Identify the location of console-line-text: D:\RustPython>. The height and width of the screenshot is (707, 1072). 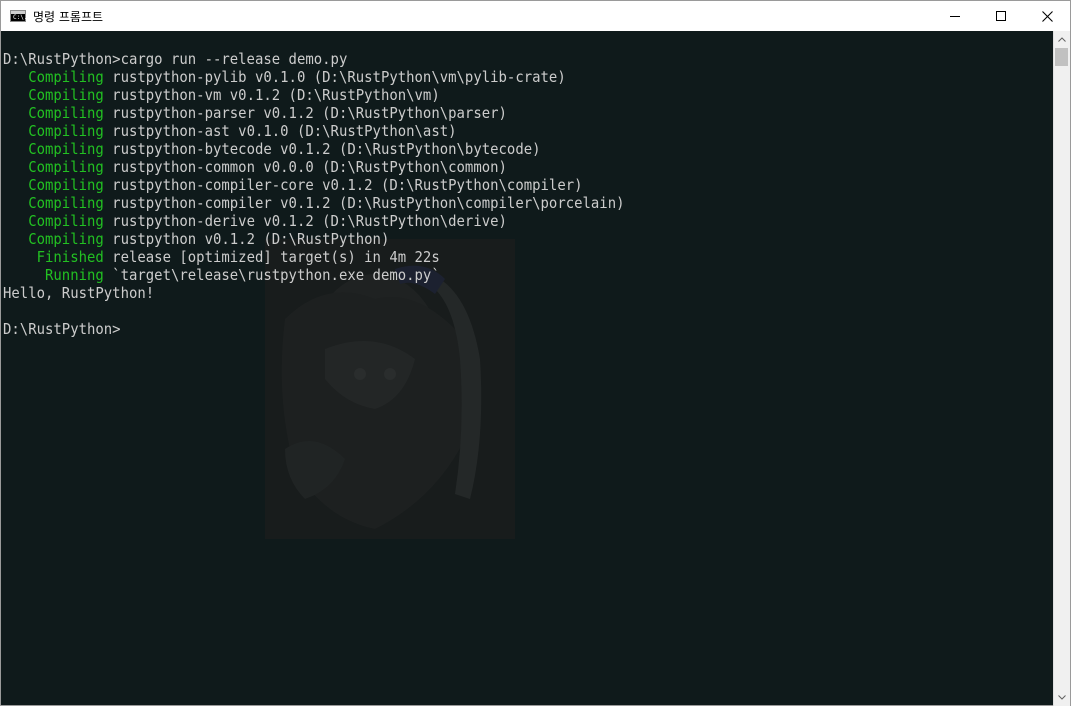
(62, 329).